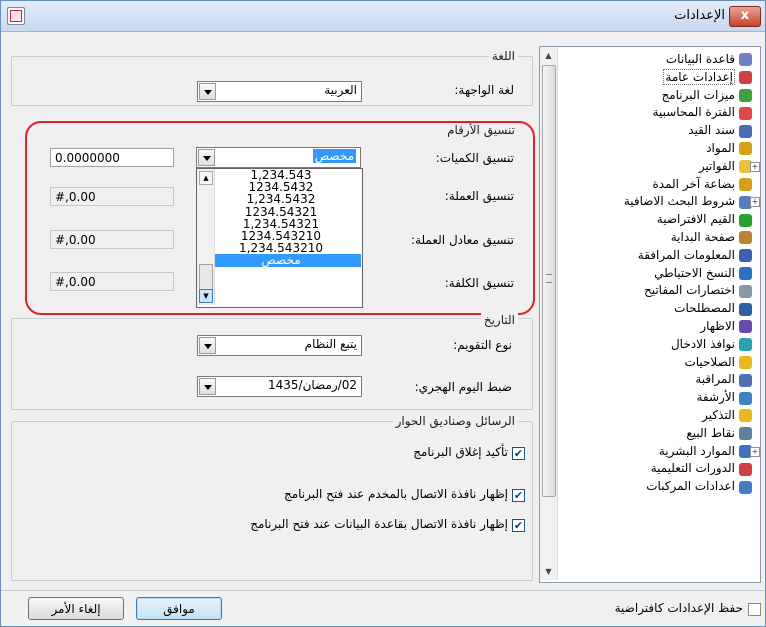  I want to click on tree-item-label: التذكير, so click(718, 414).